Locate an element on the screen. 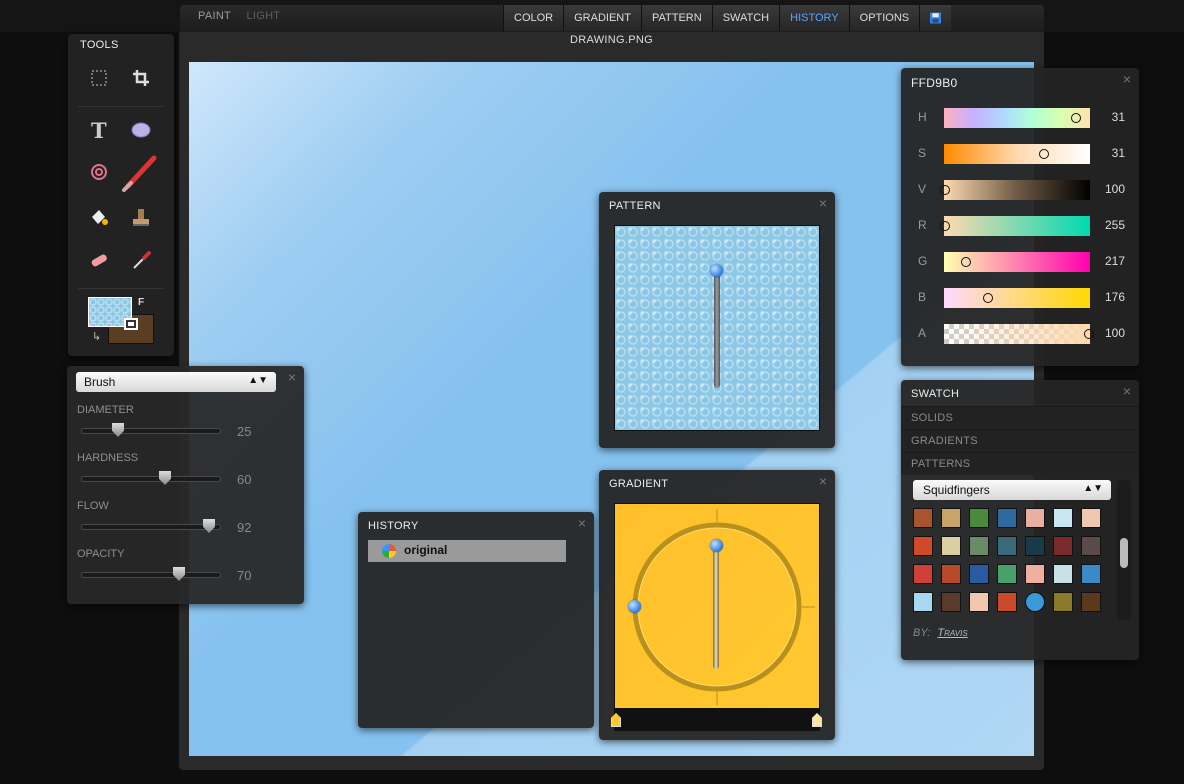 This screenshot has width=1184, height=784. gradient-stop-left is located at coordinates (616, 720).